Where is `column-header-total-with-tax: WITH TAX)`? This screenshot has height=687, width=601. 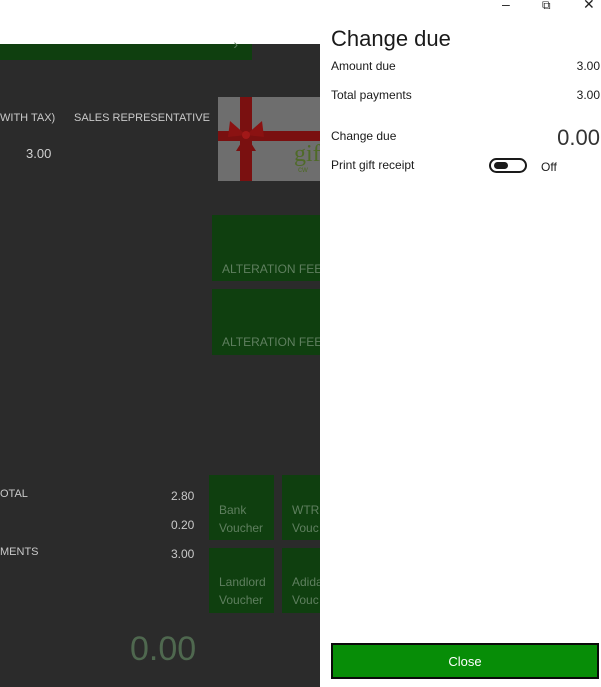
column-header-total-with-tax: WITH TAX) is located at coordinates (28, 118).